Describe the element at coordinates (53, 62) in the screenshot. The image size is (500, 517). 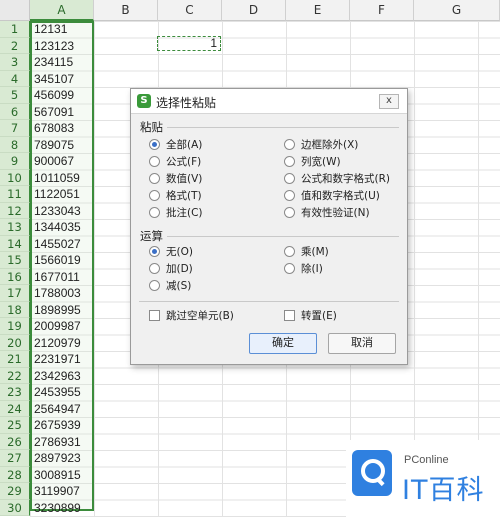
I see `cell-a: 234115` at that location.